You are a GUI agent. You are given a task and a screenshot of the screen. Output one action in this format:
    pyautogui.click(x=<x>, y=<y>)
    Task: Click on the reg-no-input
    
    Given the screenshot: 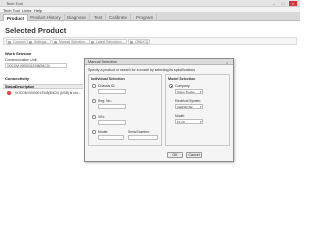 What is the action you would take?
    pyautogui.click(x=112, y=106)
    